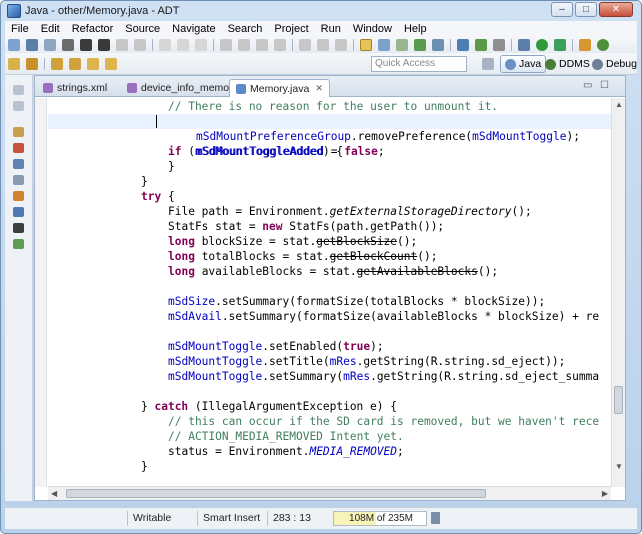 The image size is (642, 534). I want to click on horizontal-scroll-thumb, so click(276, 493).